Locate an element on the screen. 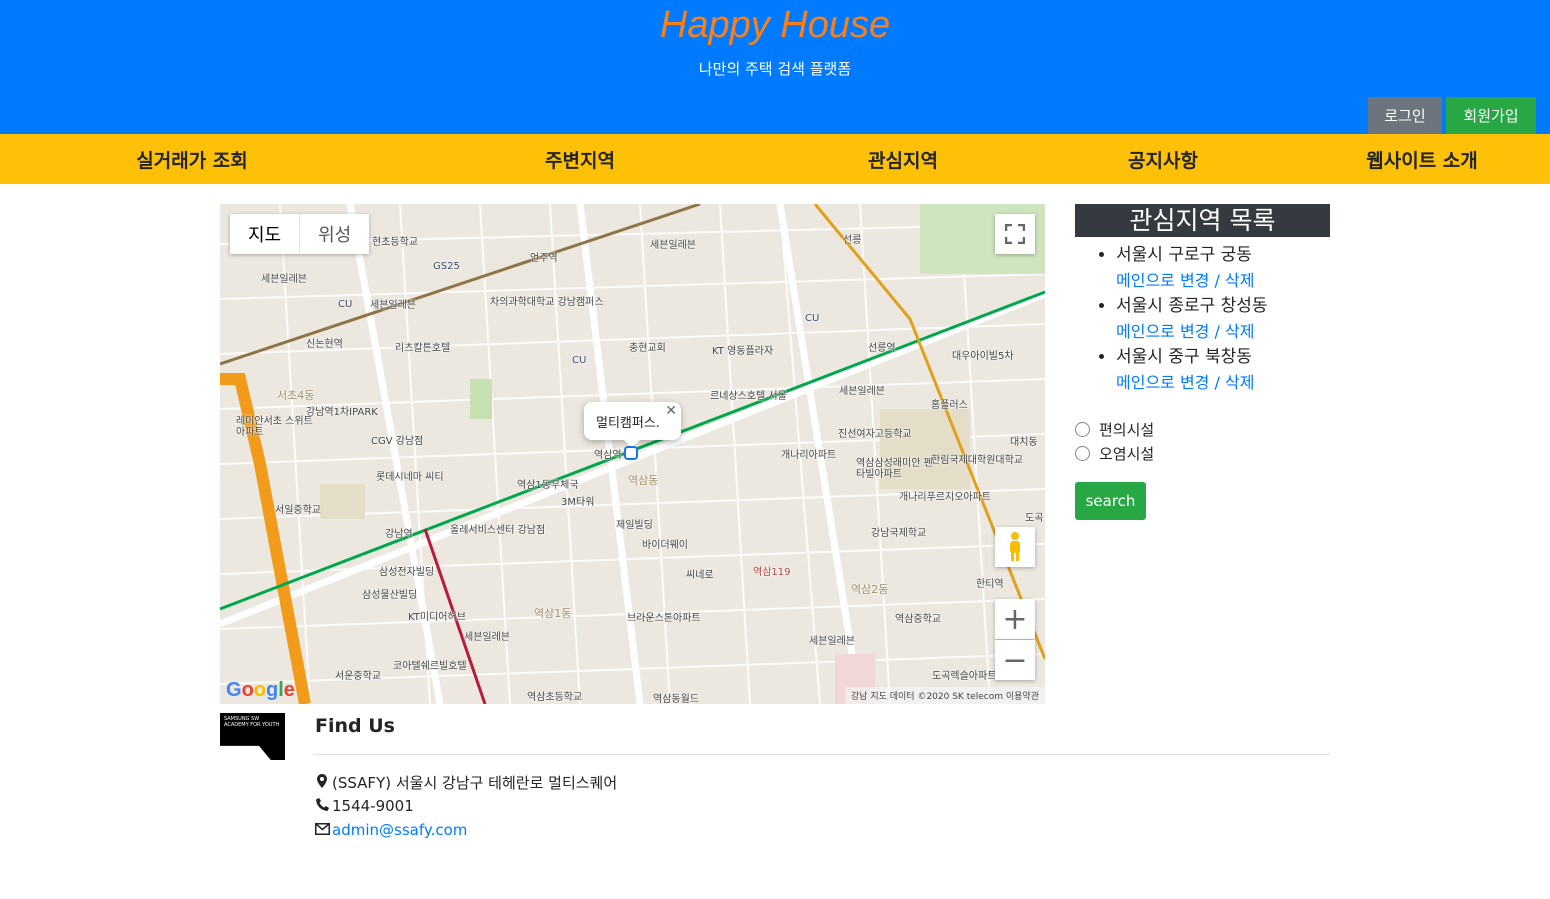  map-info-window: 멀티캠퍼스. ✕ is located at coordinates (632, 425).